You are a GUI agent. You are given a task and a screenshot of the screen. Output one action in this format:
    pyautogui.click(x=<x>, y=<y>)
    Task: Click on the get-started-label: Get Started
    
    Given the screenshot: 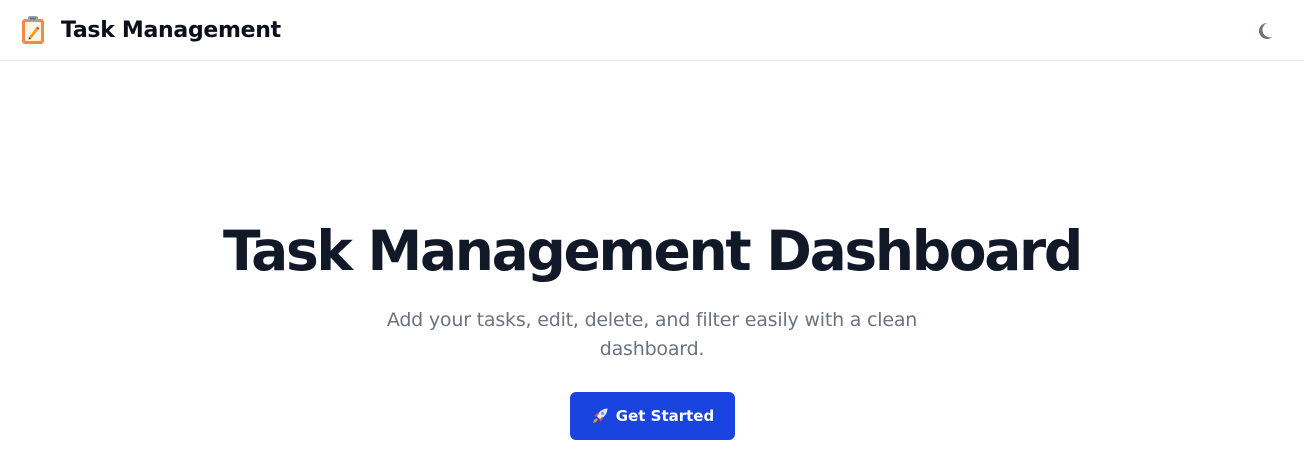 What is the action you would take?
    pyautogui.click(x=665, y=416)
    